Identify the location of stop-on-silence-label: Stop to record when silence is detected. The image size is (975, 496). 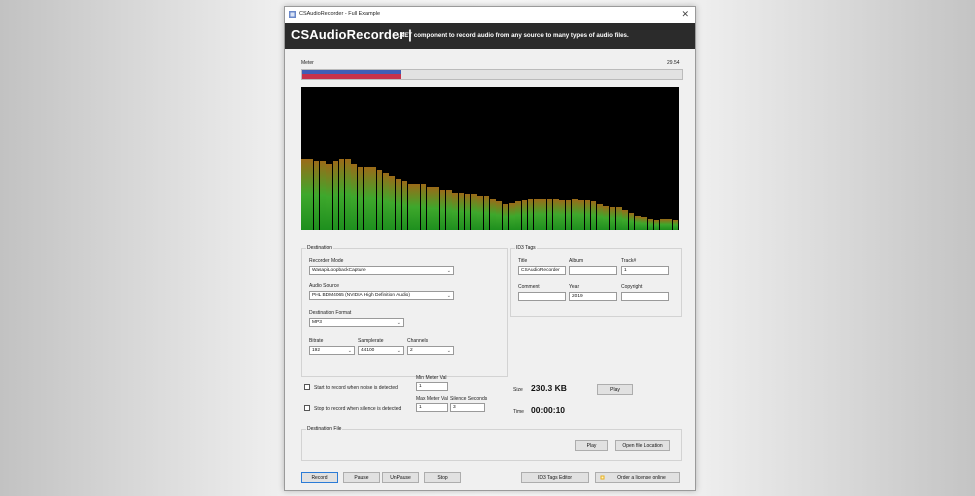
(358, 409).